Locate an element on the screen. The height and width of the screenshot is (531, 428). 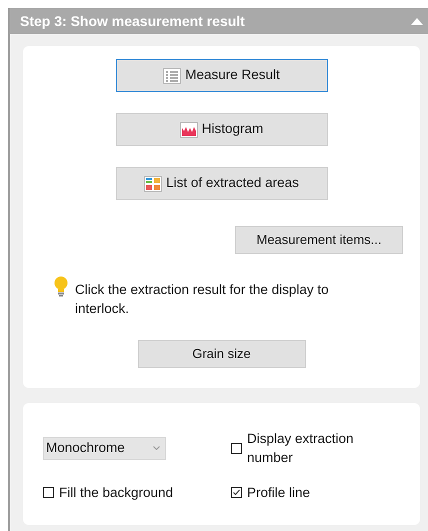
result-button: Histogram is located at coordinates (222, 129).